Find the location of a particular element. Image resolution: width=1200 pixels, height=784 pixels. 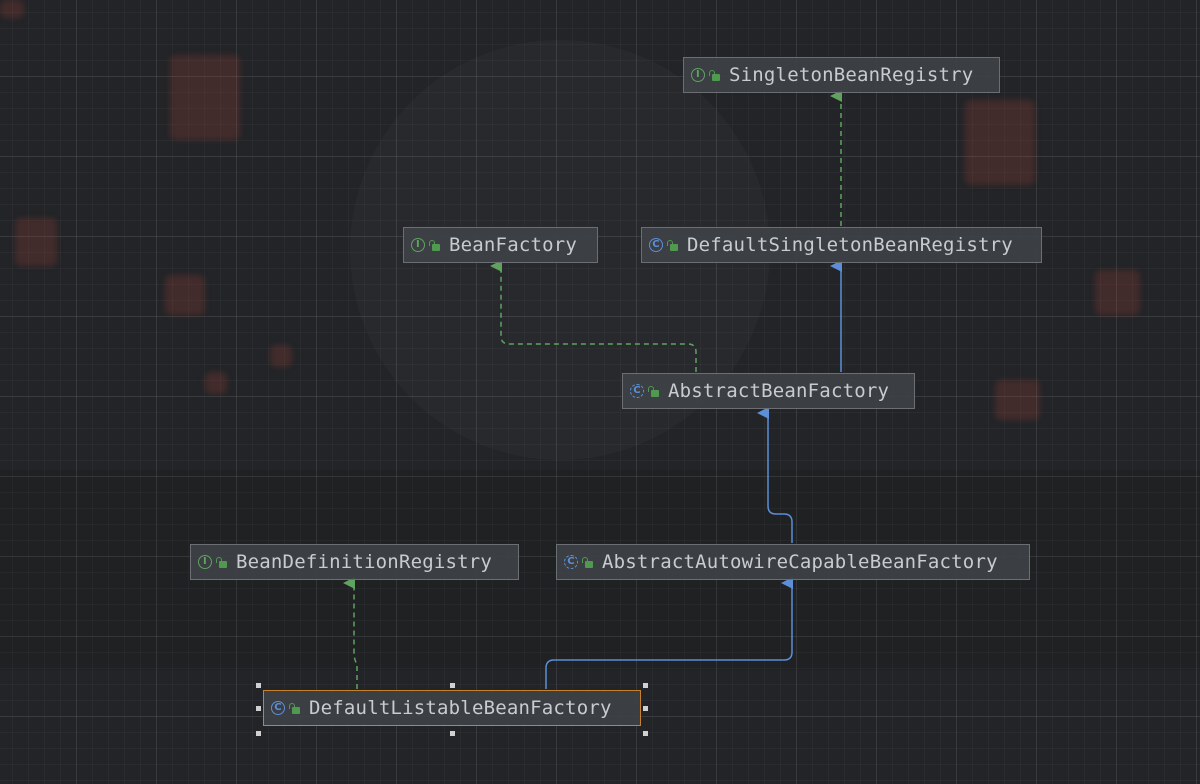

node-bean-factory: I BeanFactory is located at coordinates (500, 245).